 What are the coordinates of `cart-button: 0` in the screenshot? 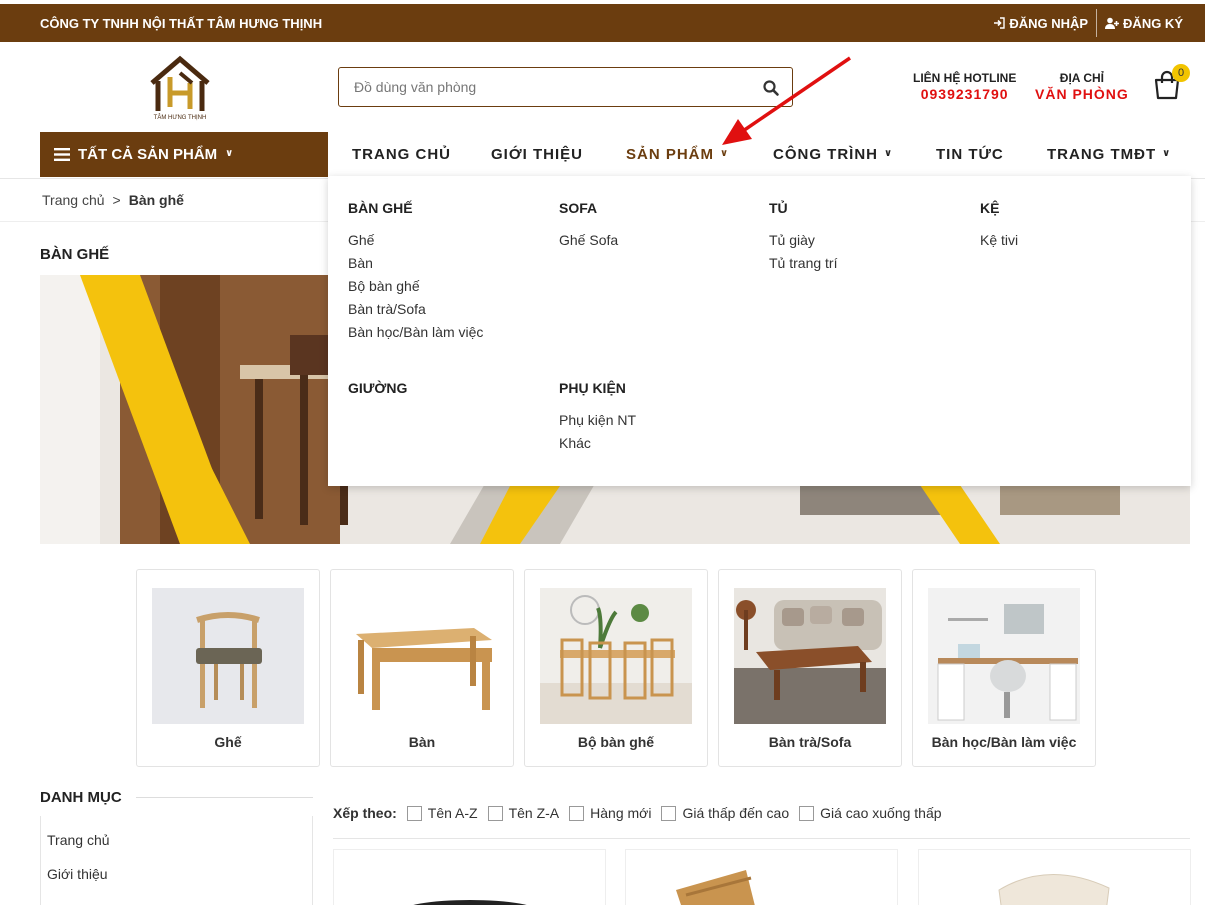 It's located at (1171, 83).